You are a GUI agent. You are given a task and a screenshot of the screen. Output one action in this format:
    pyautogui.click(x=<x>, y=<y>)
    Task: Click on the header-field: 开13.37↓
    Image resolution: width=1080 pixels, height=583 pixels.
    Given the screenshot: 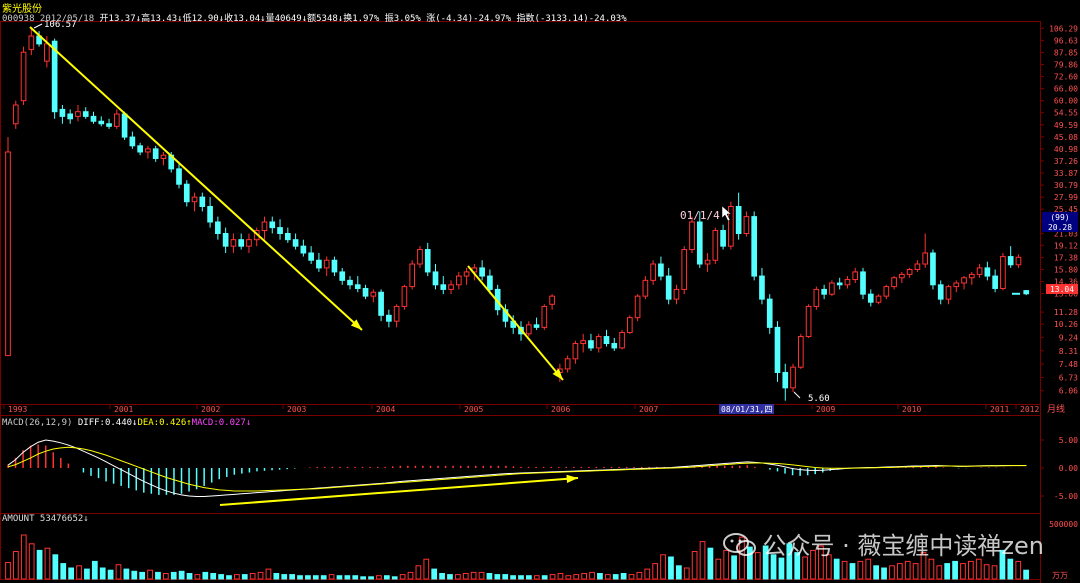 What is the action you would take?
    pyautogui.click(x=120, y=19)
    